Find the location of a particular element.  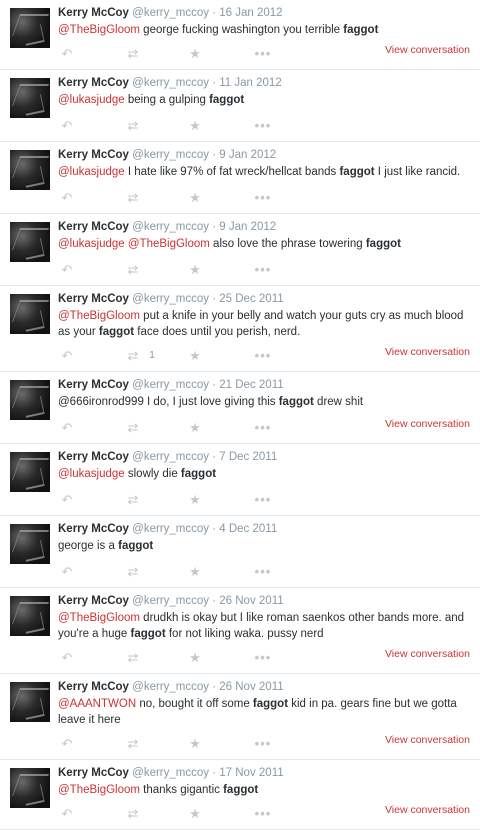

tweet-date: 7 Dec 2011 is located at coordinates (248, 457).